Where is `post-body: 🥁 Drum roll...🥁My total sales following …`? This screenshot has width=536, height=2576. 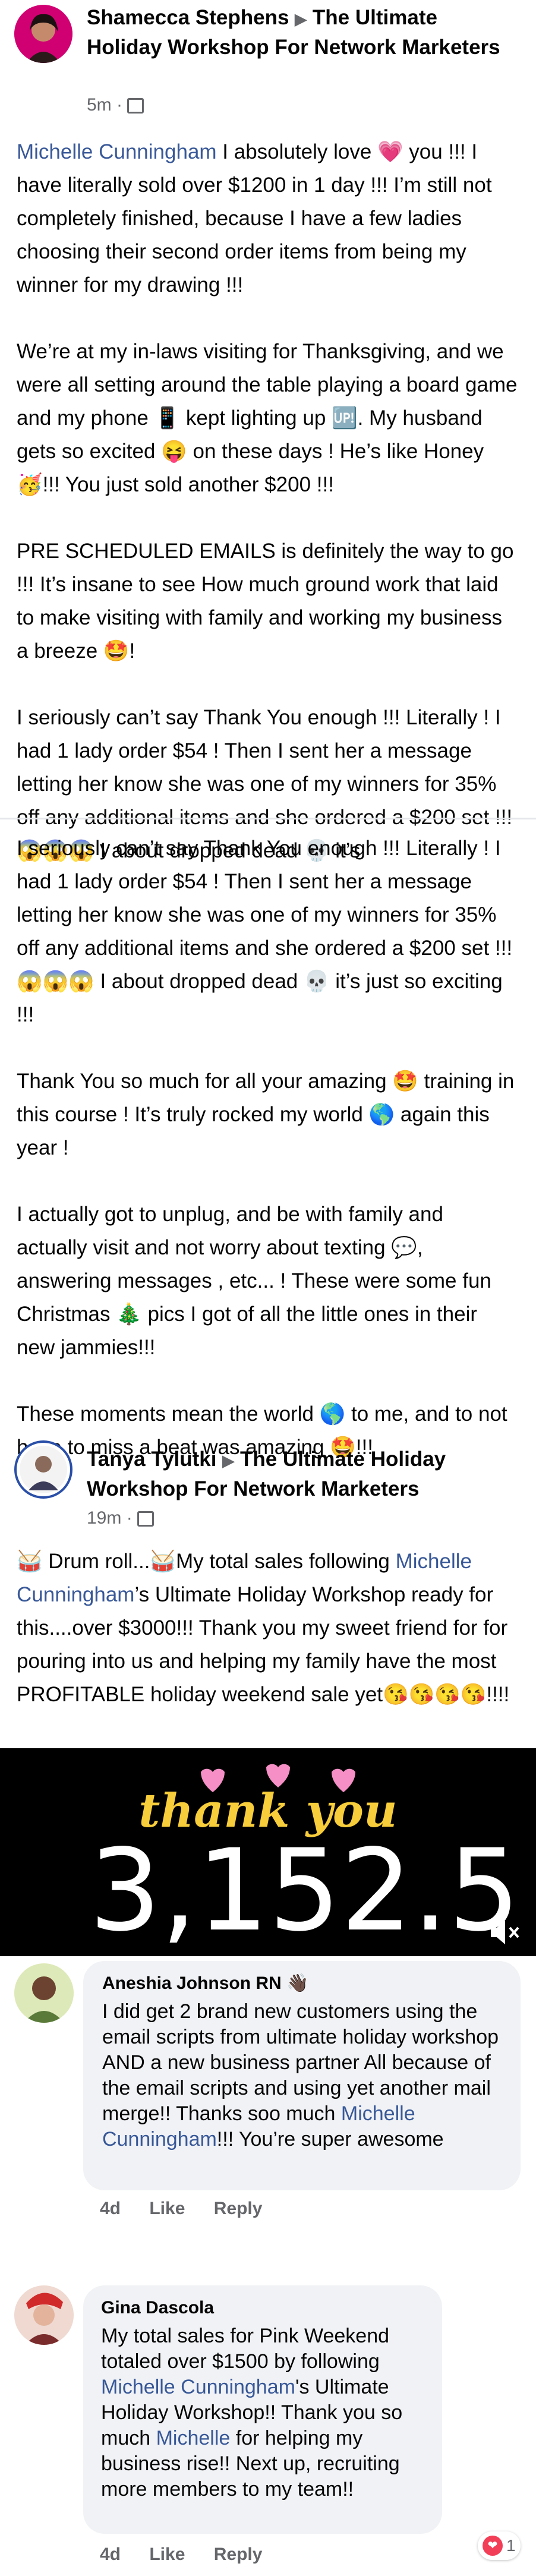
post-body: 🥁 Drum roll...🥁My total sales following … is located at coordinates (263, 1628).